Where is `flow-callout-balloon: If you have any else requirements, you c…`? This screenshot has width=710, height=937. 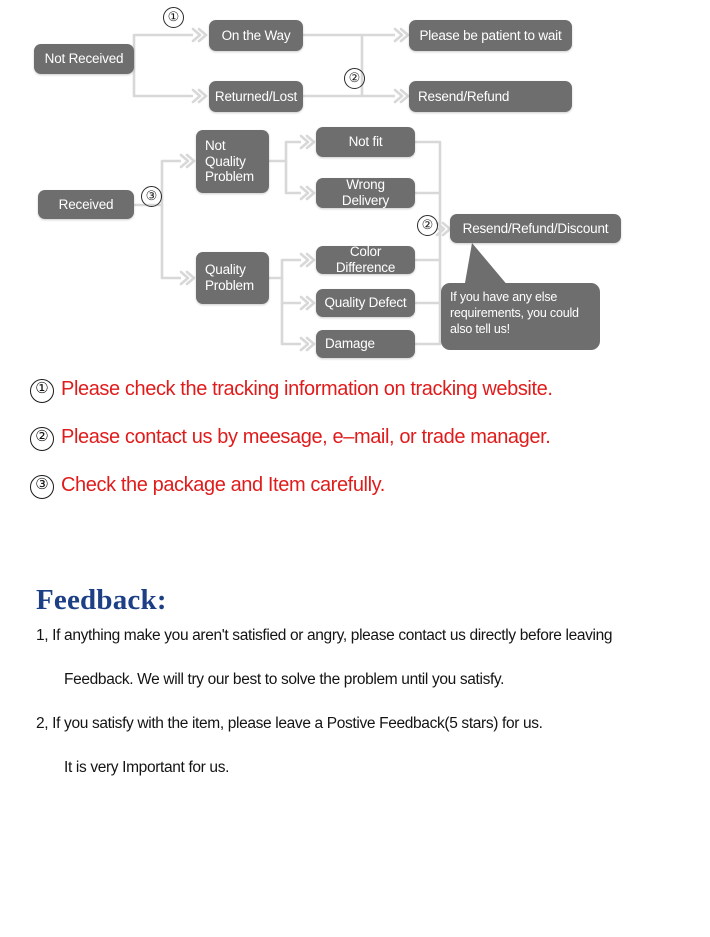
flow-callout-balloon: If you have any else requirements, you c… is located at coordinates (520, 316).